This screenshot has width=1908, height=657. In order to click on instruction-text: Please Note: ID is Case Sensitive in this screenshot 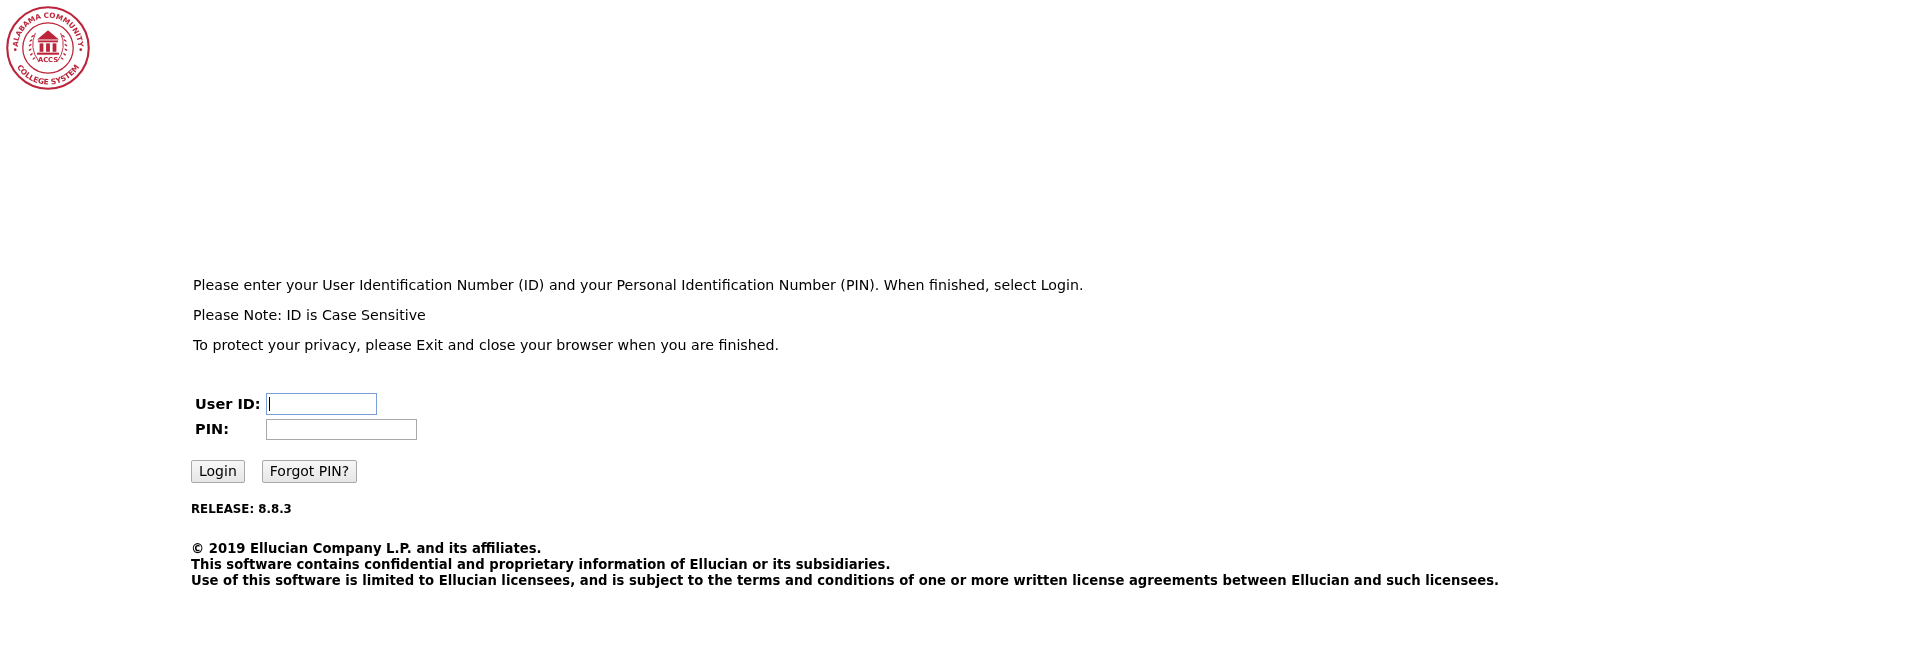, I will do `click(309, 315)`.